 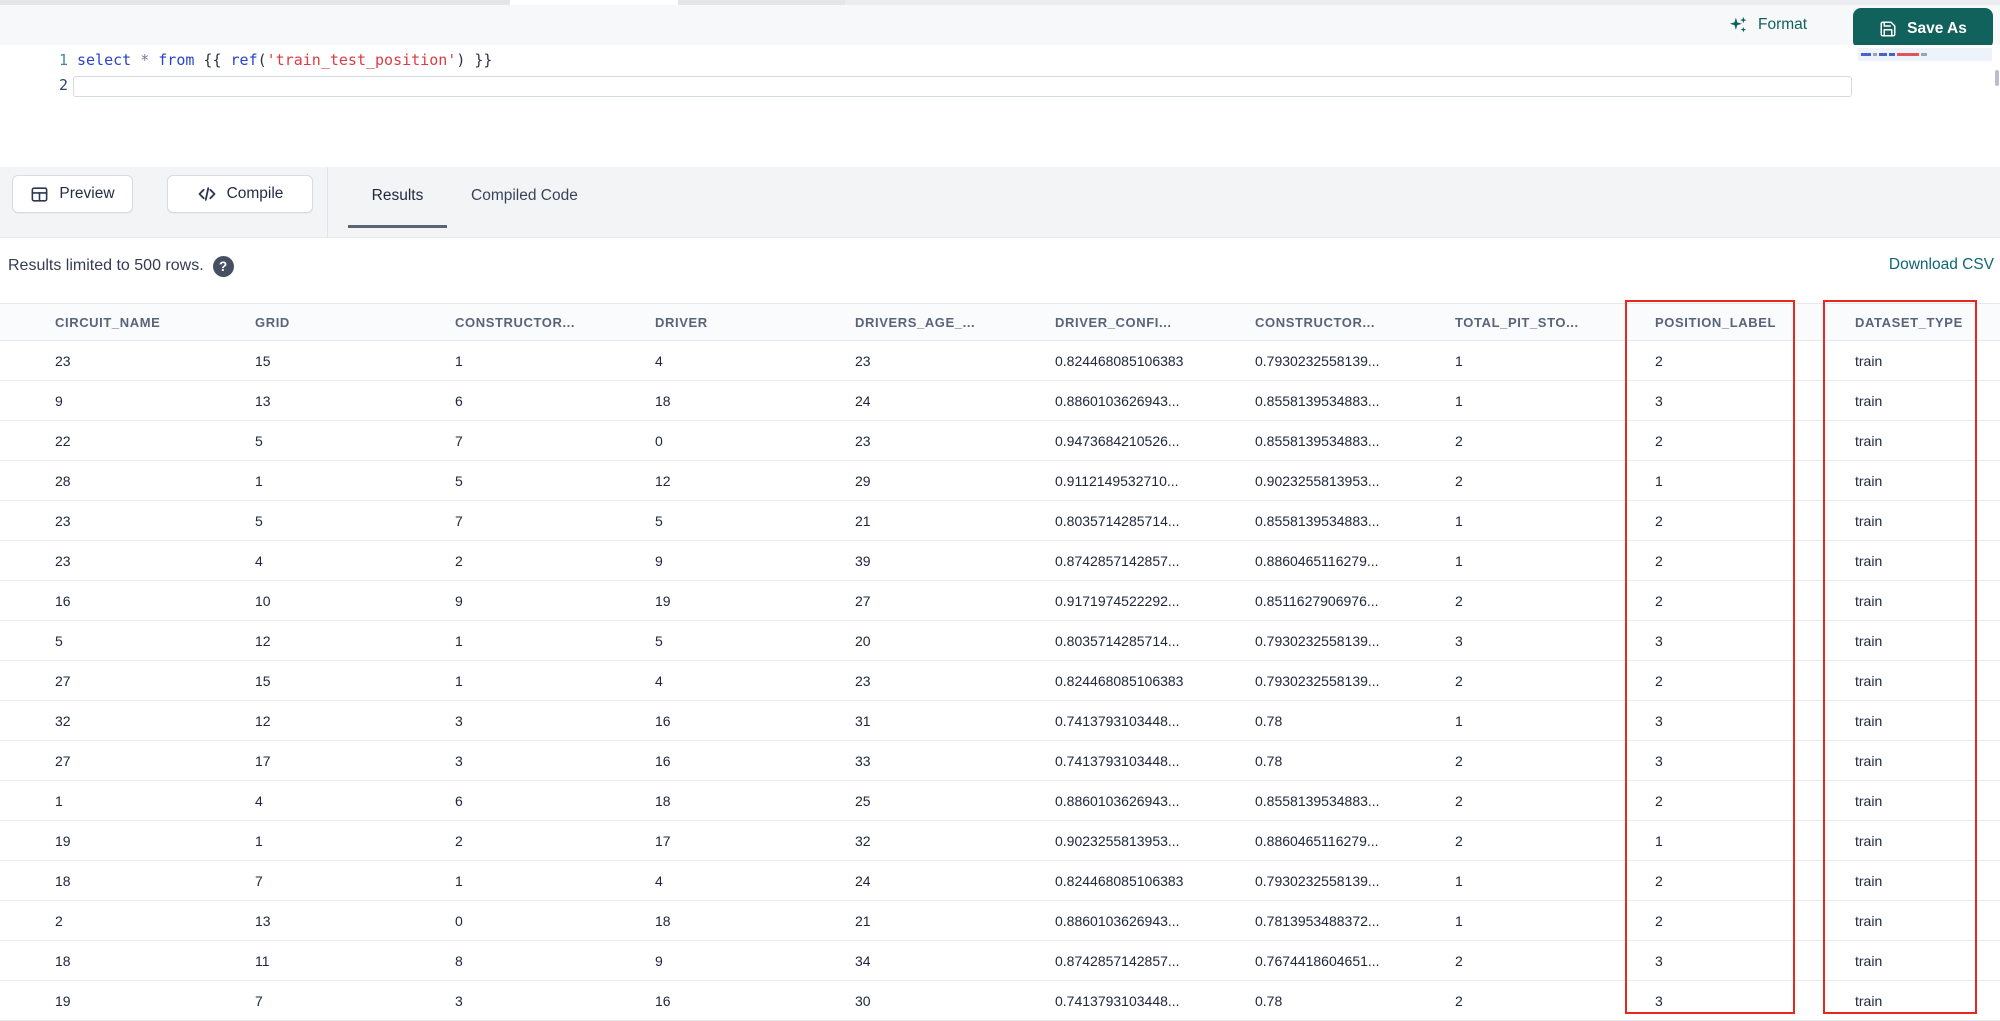 I want to click on current-line-highlight, so click(x=962, y=86).